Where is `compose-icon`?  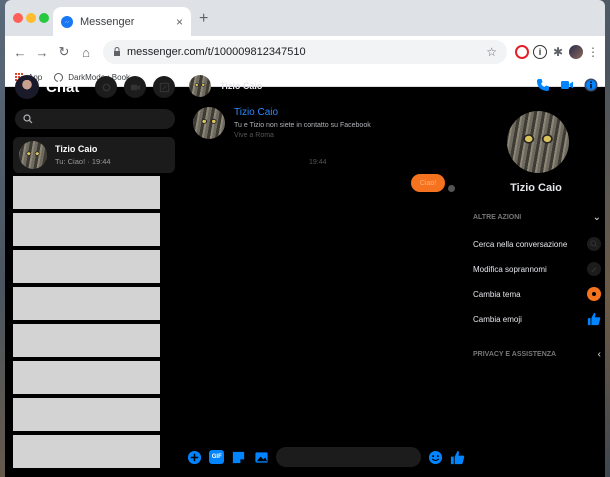 compose-icon is located at coordinates (164, 87).